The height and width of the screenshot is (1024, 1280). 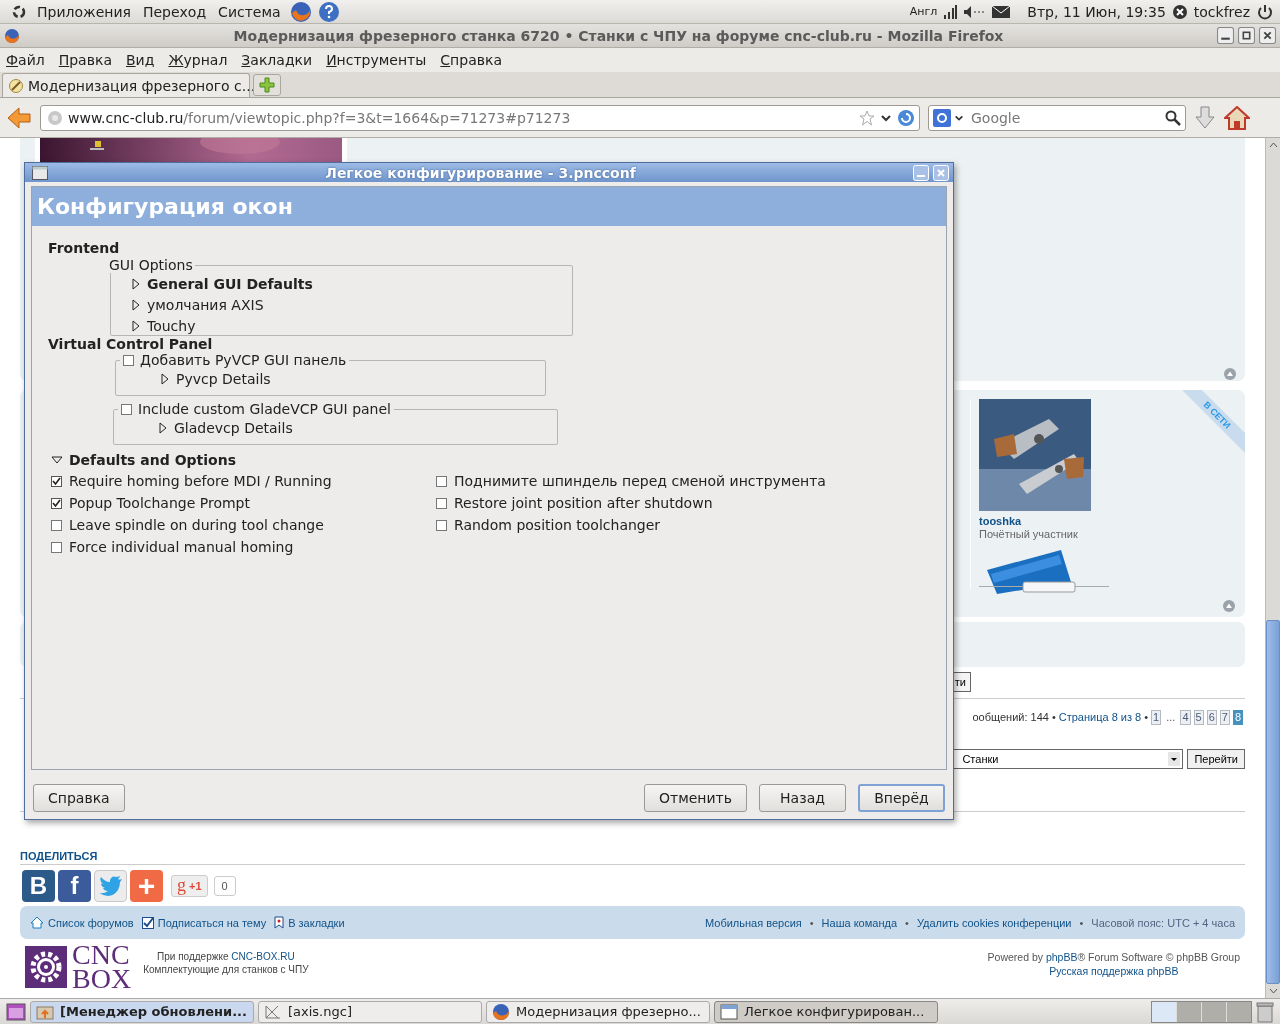 What do you see at coordinates (243, 360) in the screenshot?
I see `checkbox-label: Добавить PyVCP GUI панель` at bounding box center [243, 360].